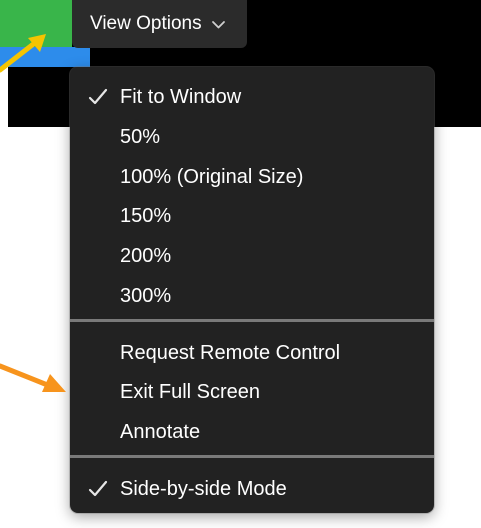  Describe the element at coordinates (160, 431) in the screenshot. I see `menu-item-label: Annotate` at that location.